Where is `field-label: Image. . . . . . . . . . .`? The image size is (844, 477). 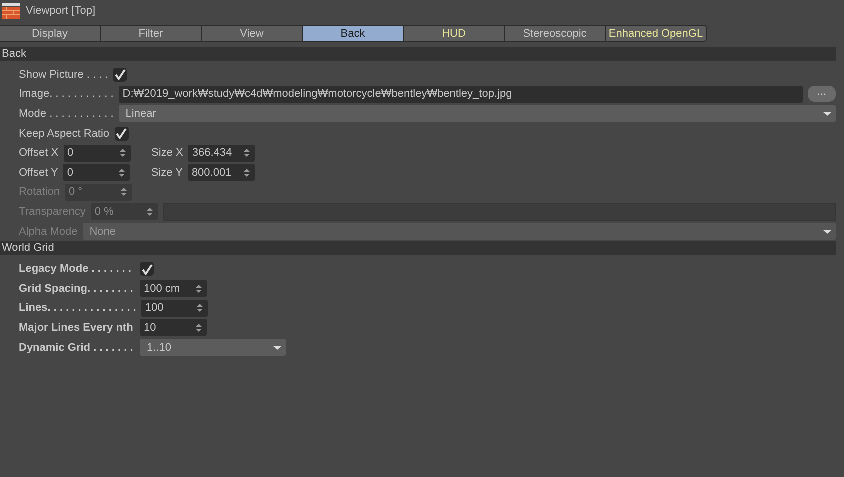 field-label: Image. . . . . . . . . . . is located at coordinates (66, 94).